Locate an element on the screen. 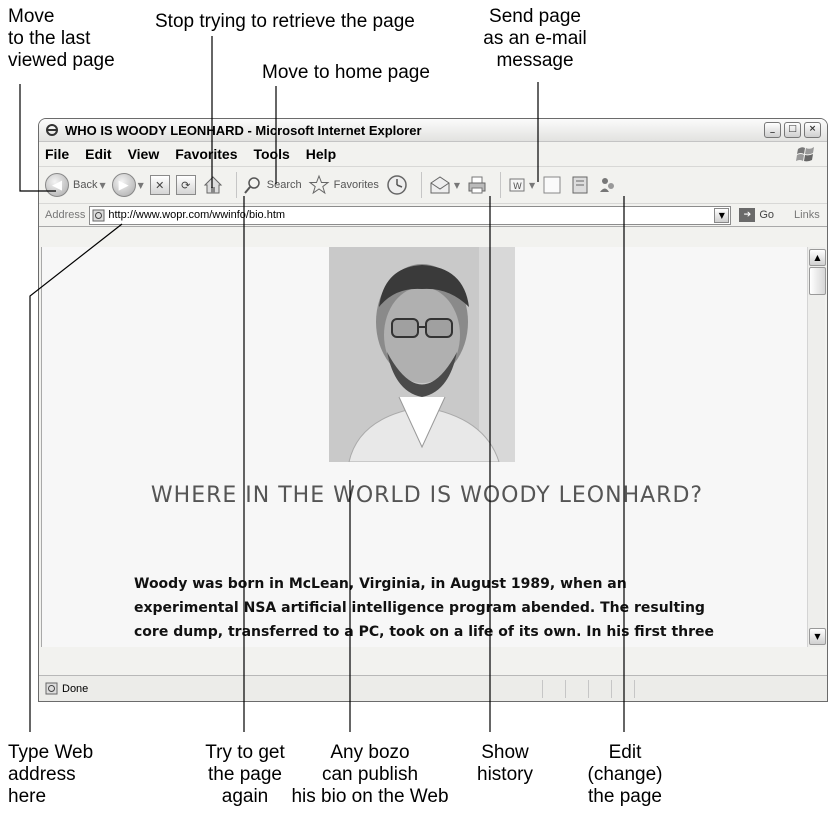 This screenshot has width=834, height=822. address-url: http://www.wopr.com/wwinfo/bio.htm is located at coordinates (197, 215).